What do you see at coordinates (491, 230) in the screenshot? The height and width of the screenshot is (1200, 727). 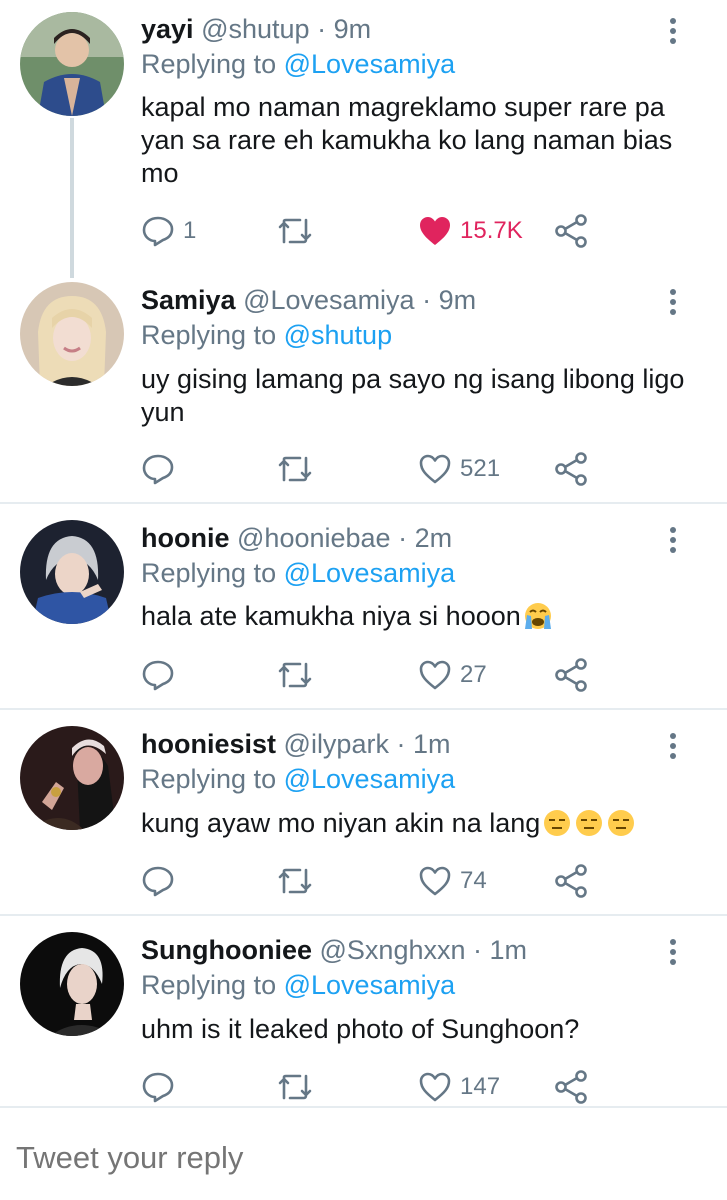 I see `like-count: 15.7K` at bounding box center [491, 230].